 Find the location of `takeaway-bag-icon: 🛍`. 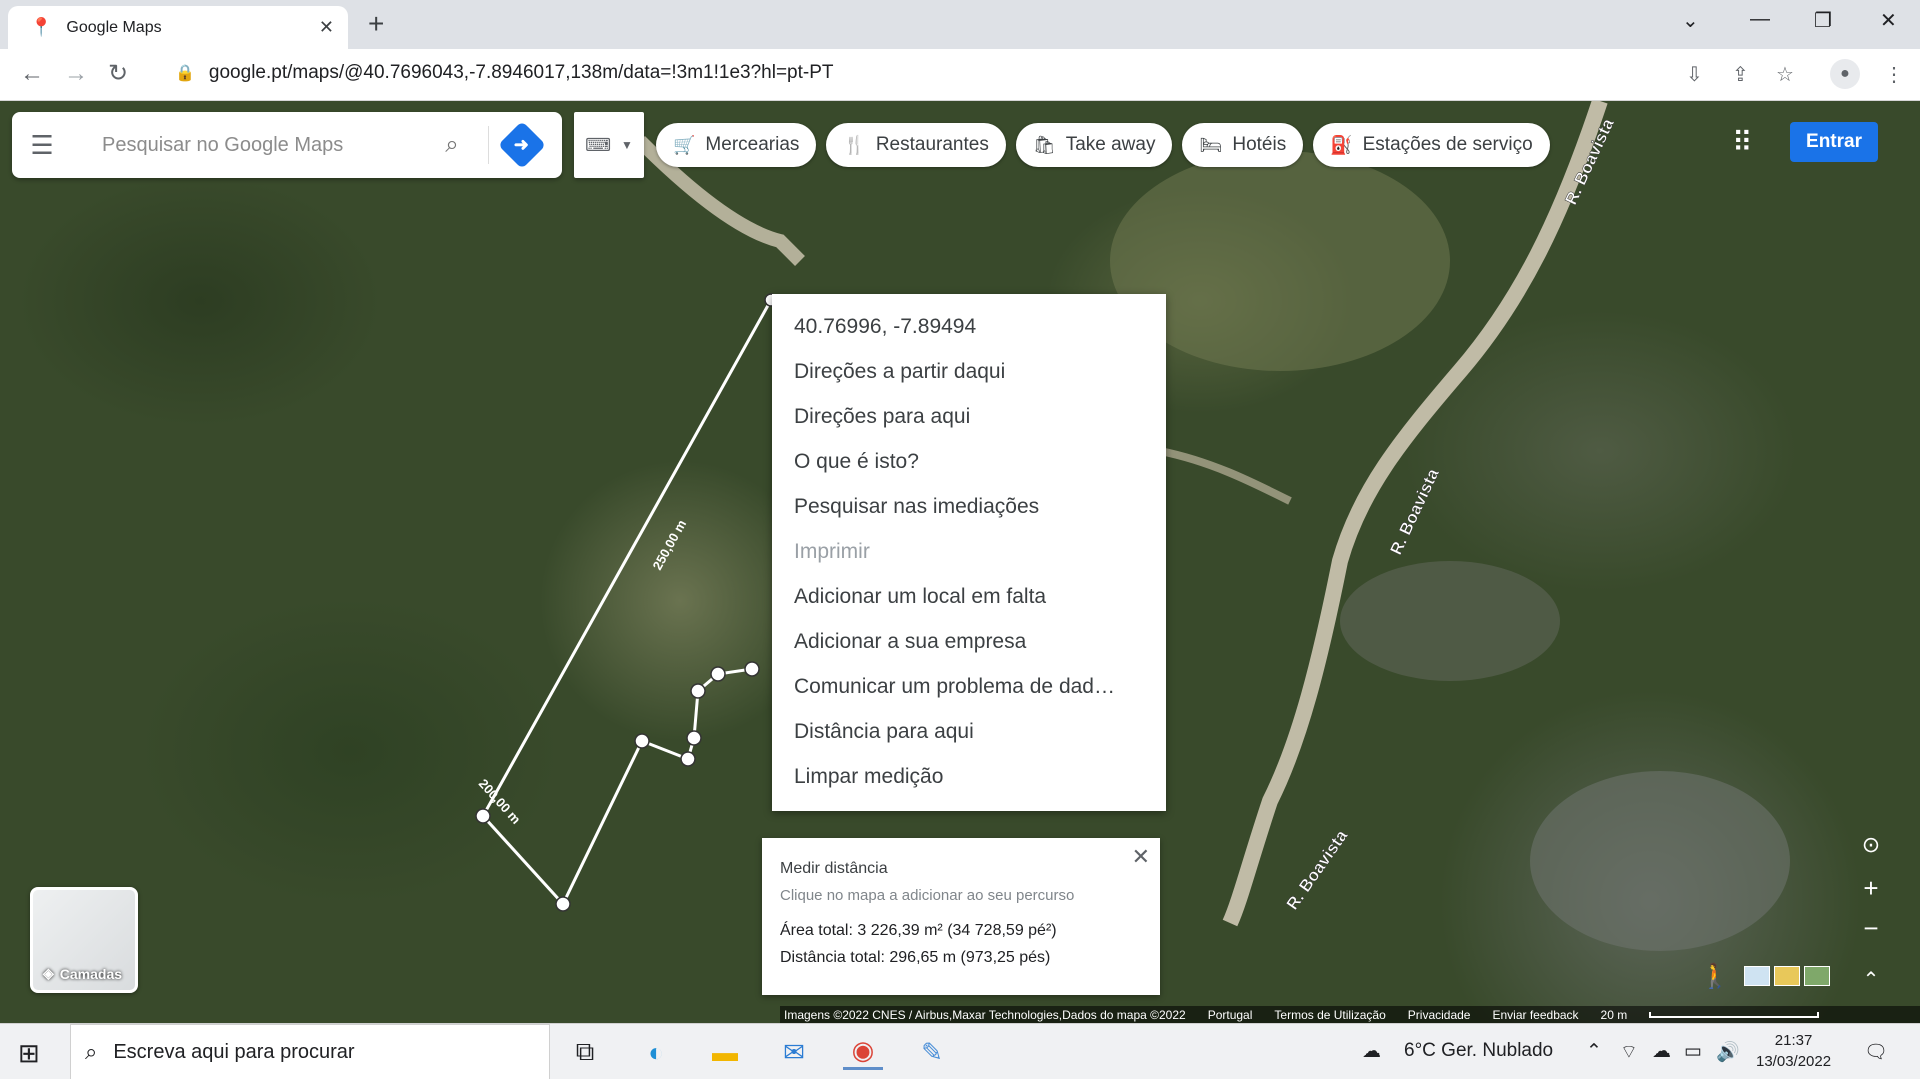

takeaway-bag-icon: 🛍 is located at coordinates (1044, 144).